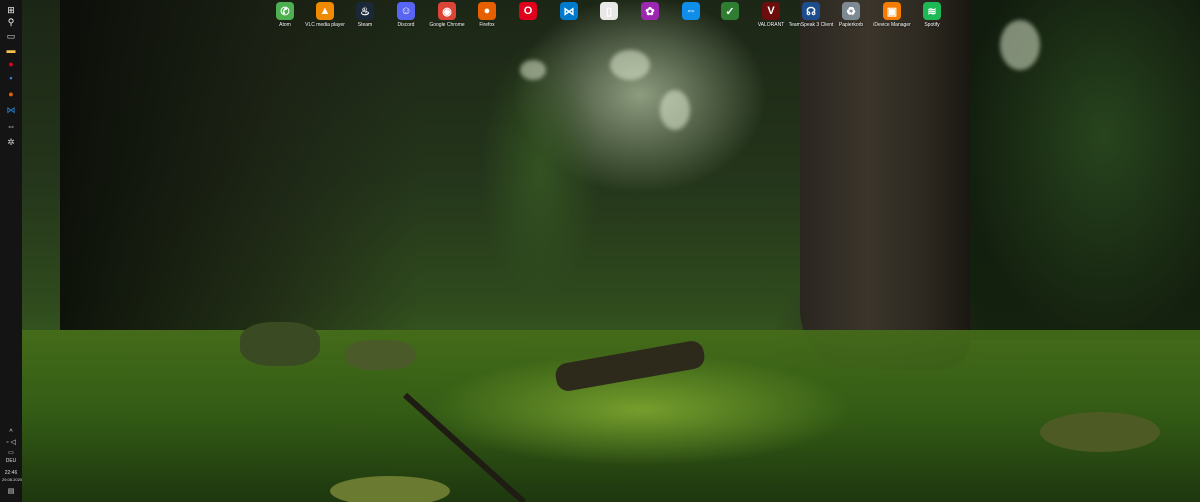 The width and height of the screenshot is (1200, 502). What do you see at coordinates (11, 64) in the screenshot?
I see `opera-taskbar-icon: ●` at bounding box center [11, 64].